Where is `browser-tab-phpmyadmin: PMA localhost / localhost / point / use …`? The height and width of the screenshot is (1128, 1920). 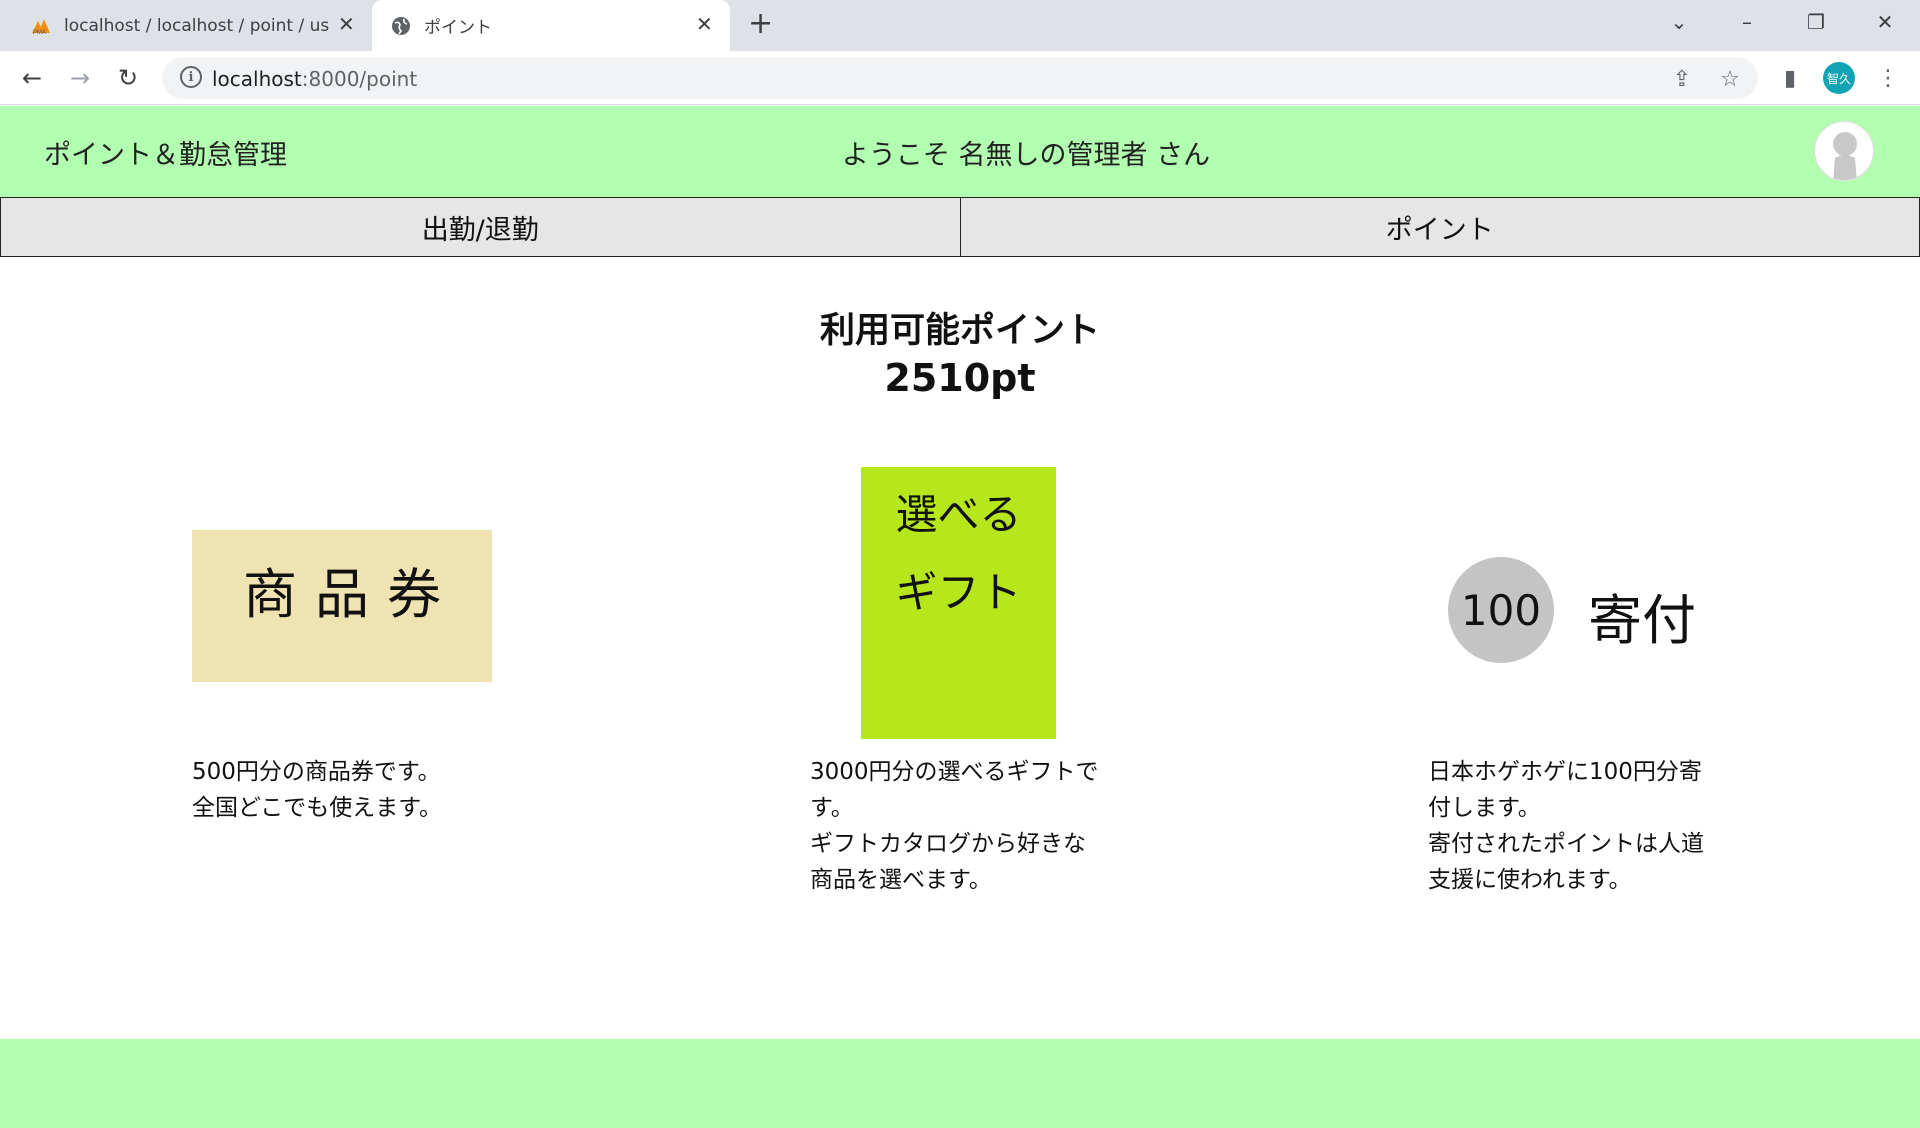 browser-tab-phpmyadmin: PMA localhost / localhost / point / use … is located at coordinates (200, 25).